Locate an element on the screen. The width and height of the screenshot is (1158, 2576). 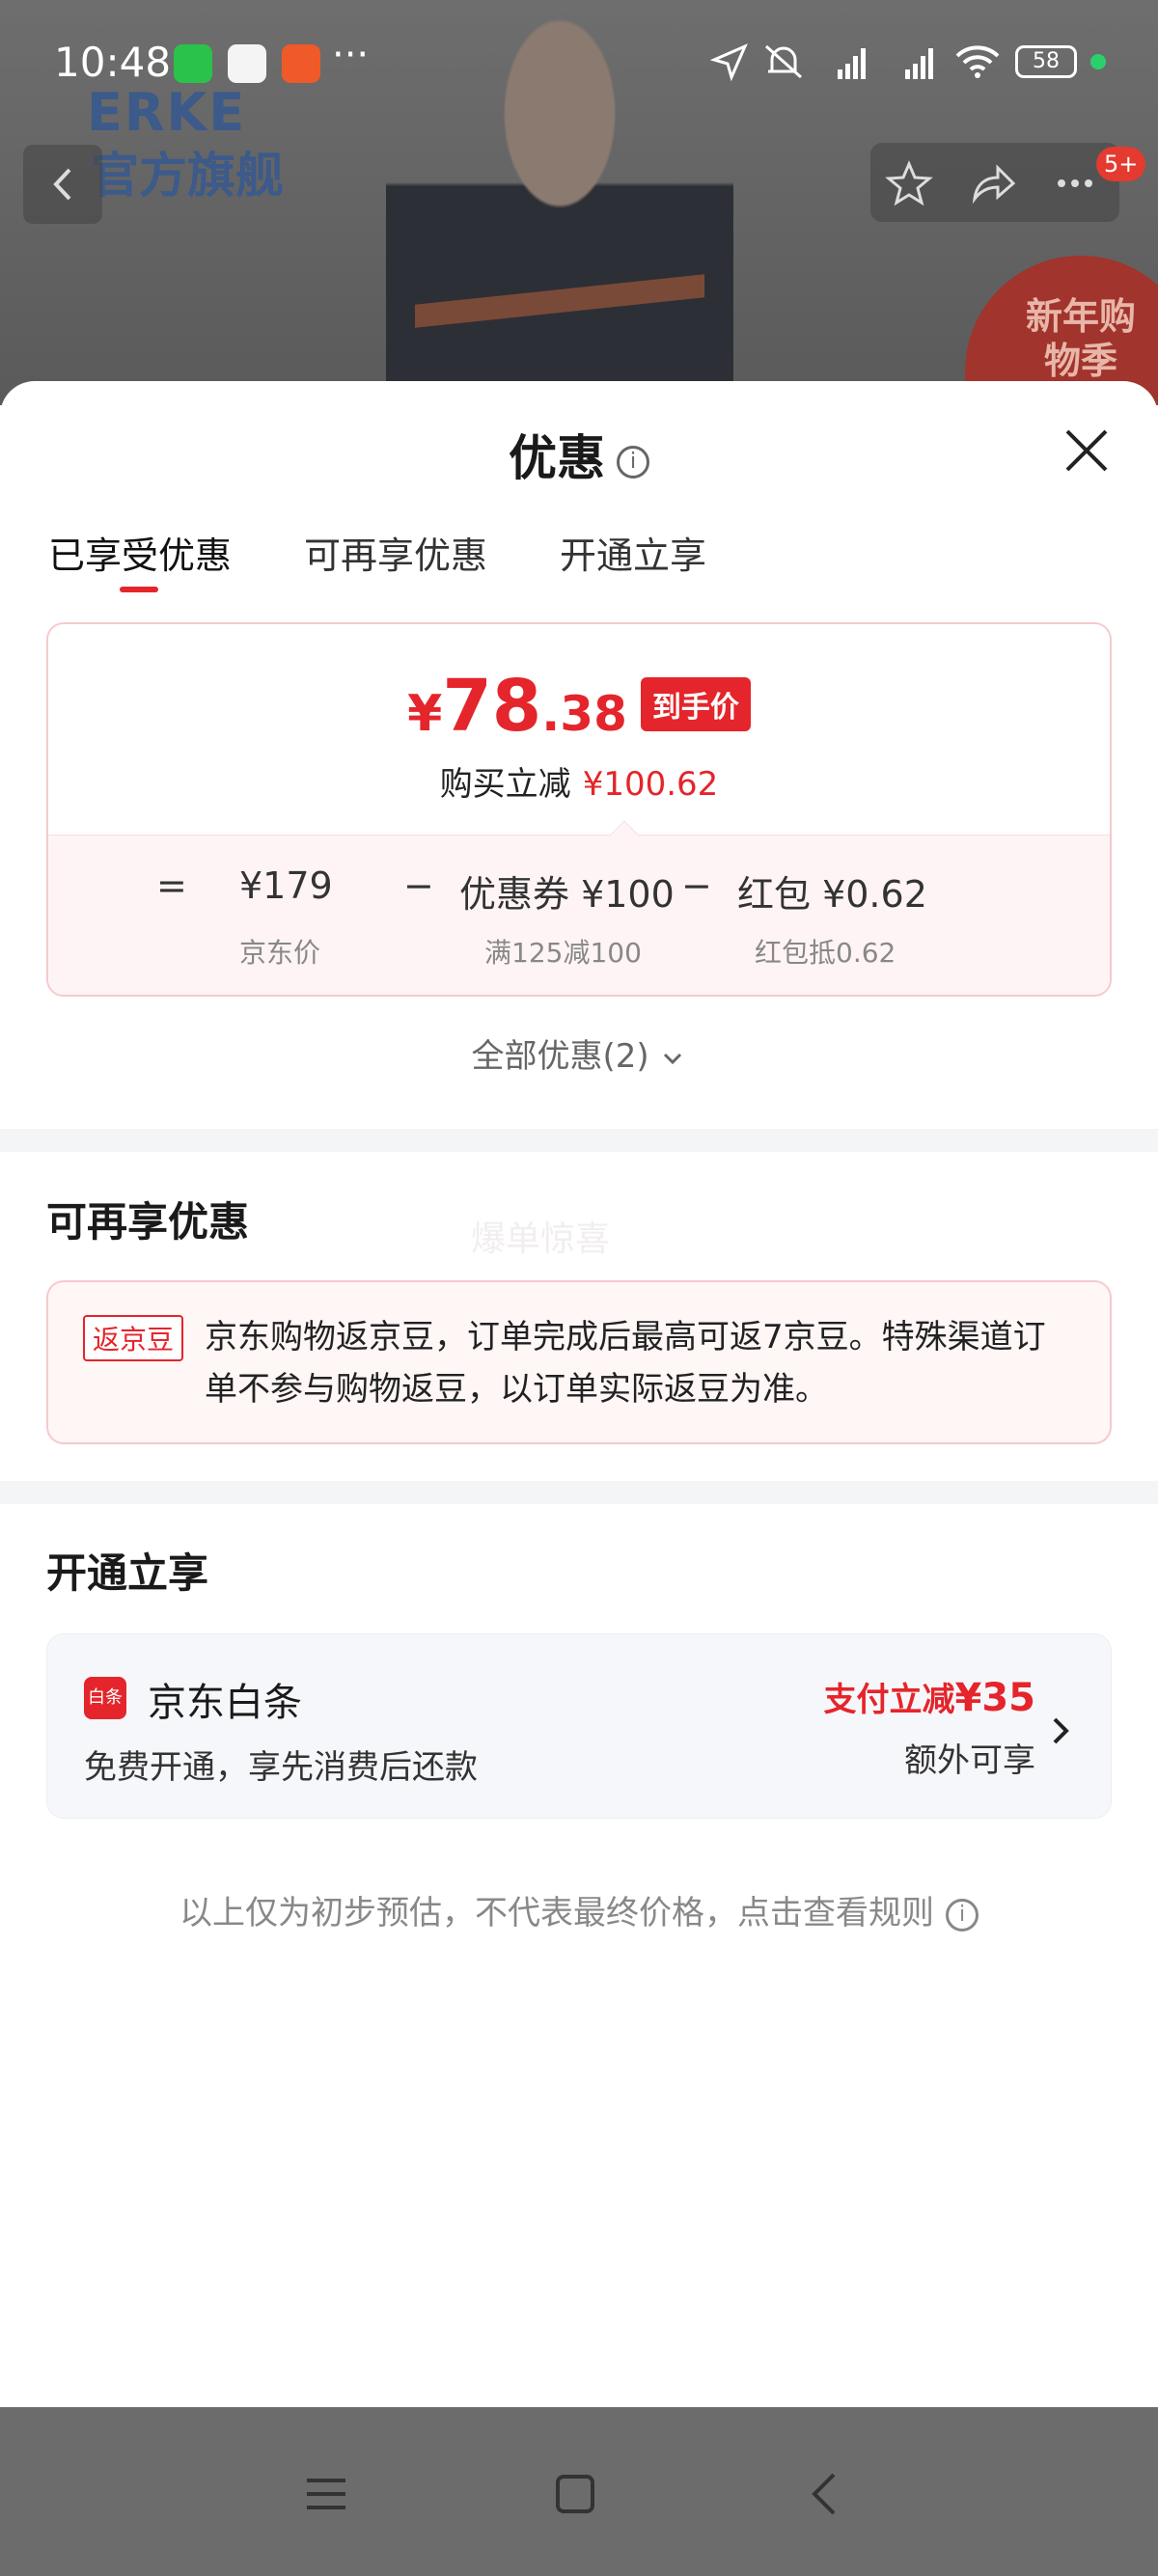
coupon-value: 优惠券 ¥100 is located at coordinates (567, 895).